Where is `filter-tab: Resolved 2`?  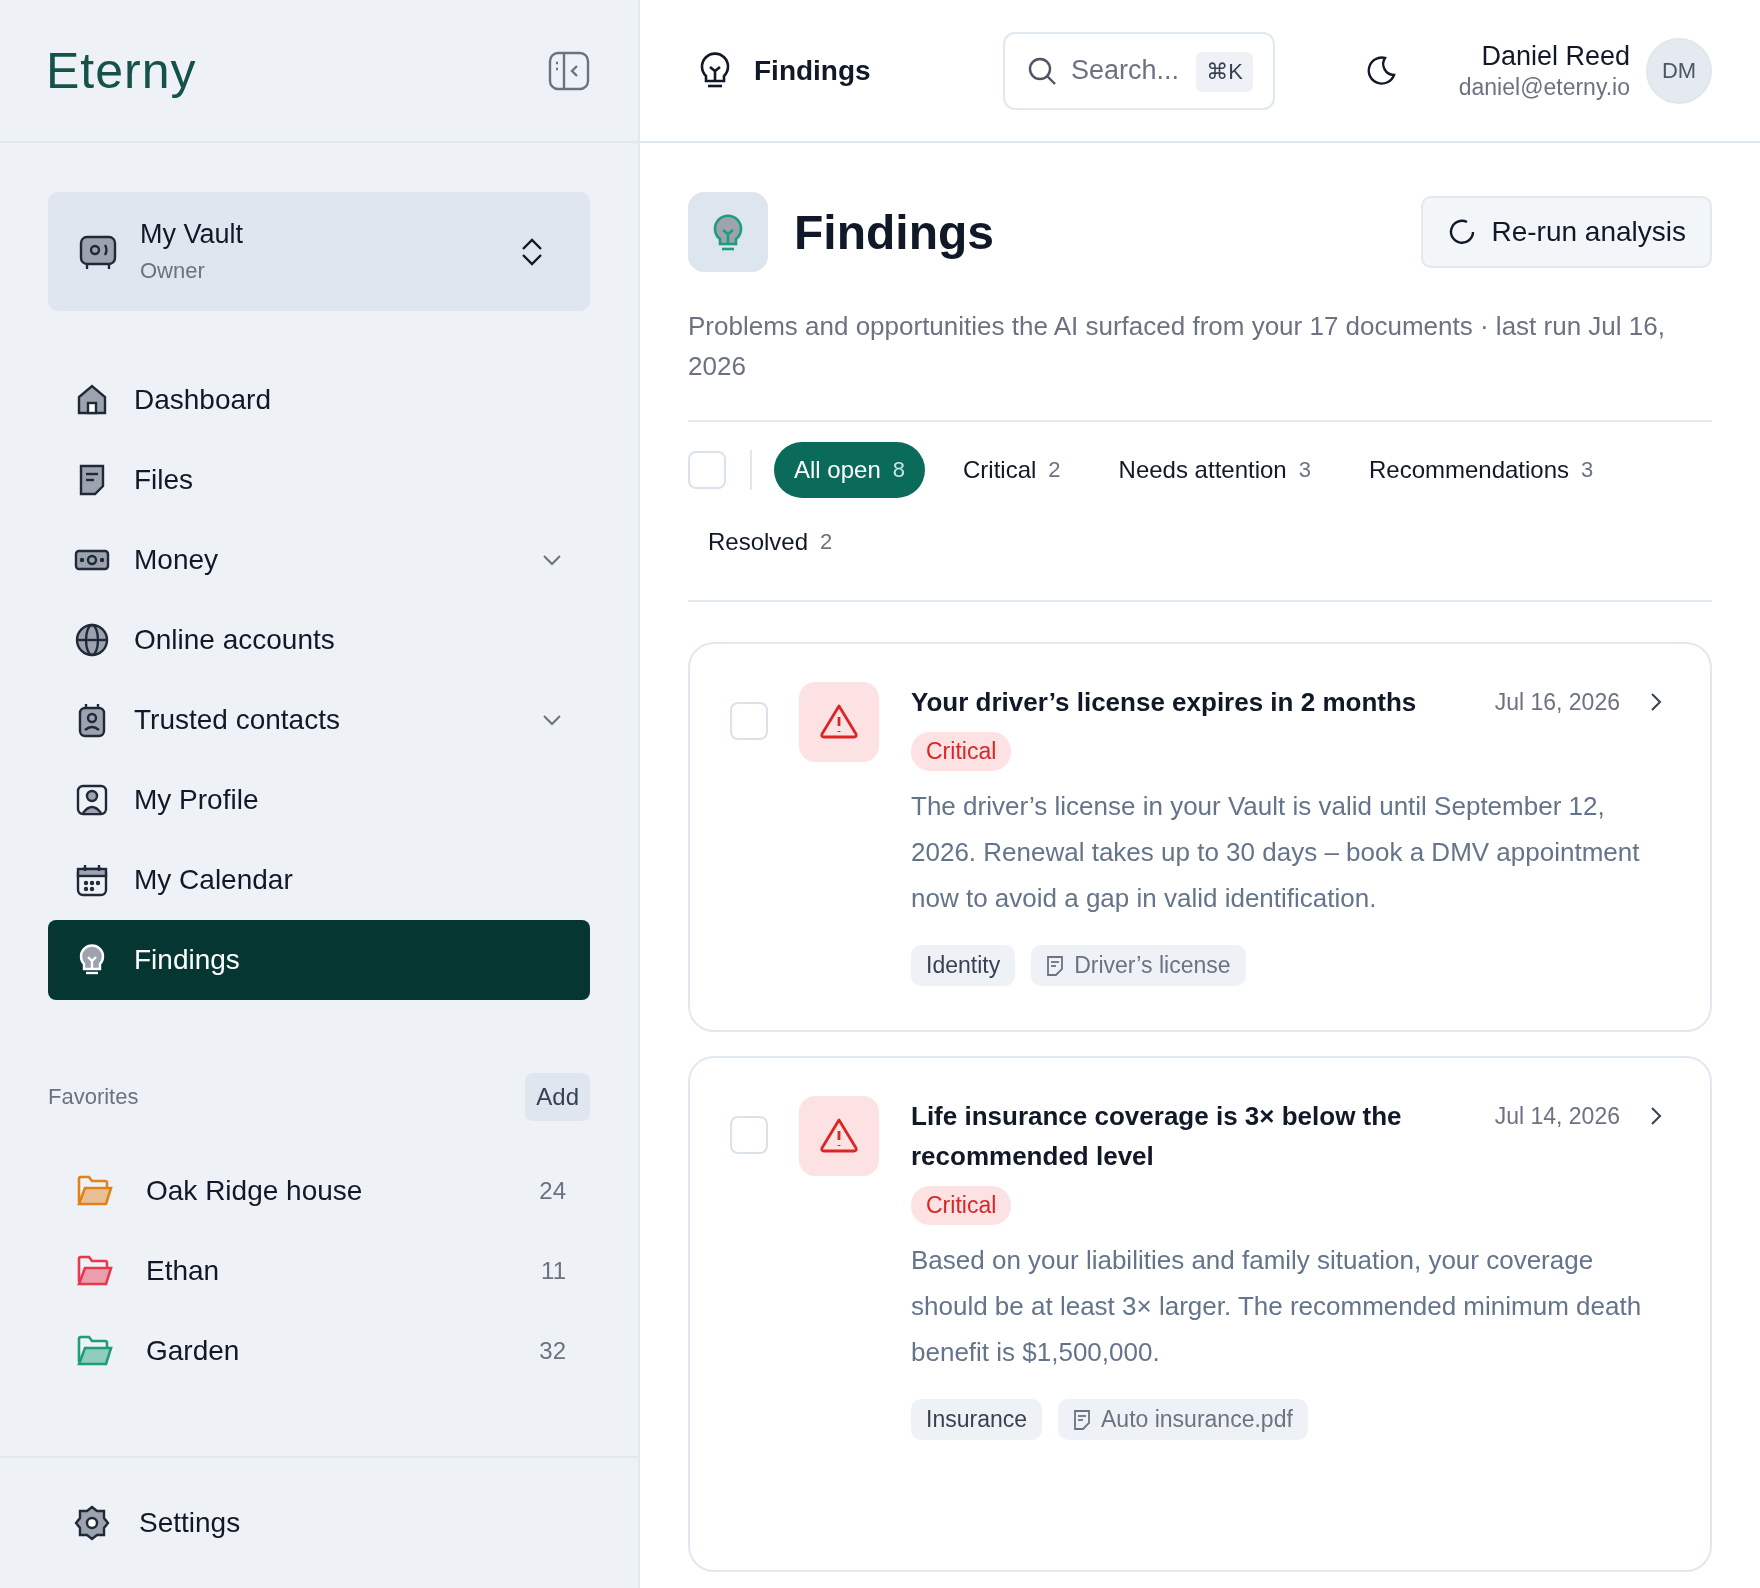
filter-tab: Resolved 2 is located at coordinates (770, 542).